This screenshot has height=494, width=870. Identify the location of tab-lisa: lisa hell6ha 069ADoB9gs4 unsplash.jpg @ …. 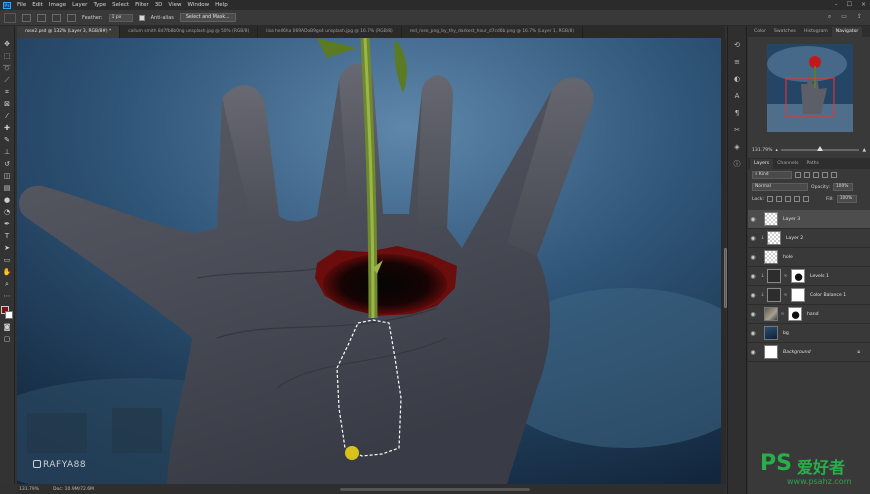
(330, 32).